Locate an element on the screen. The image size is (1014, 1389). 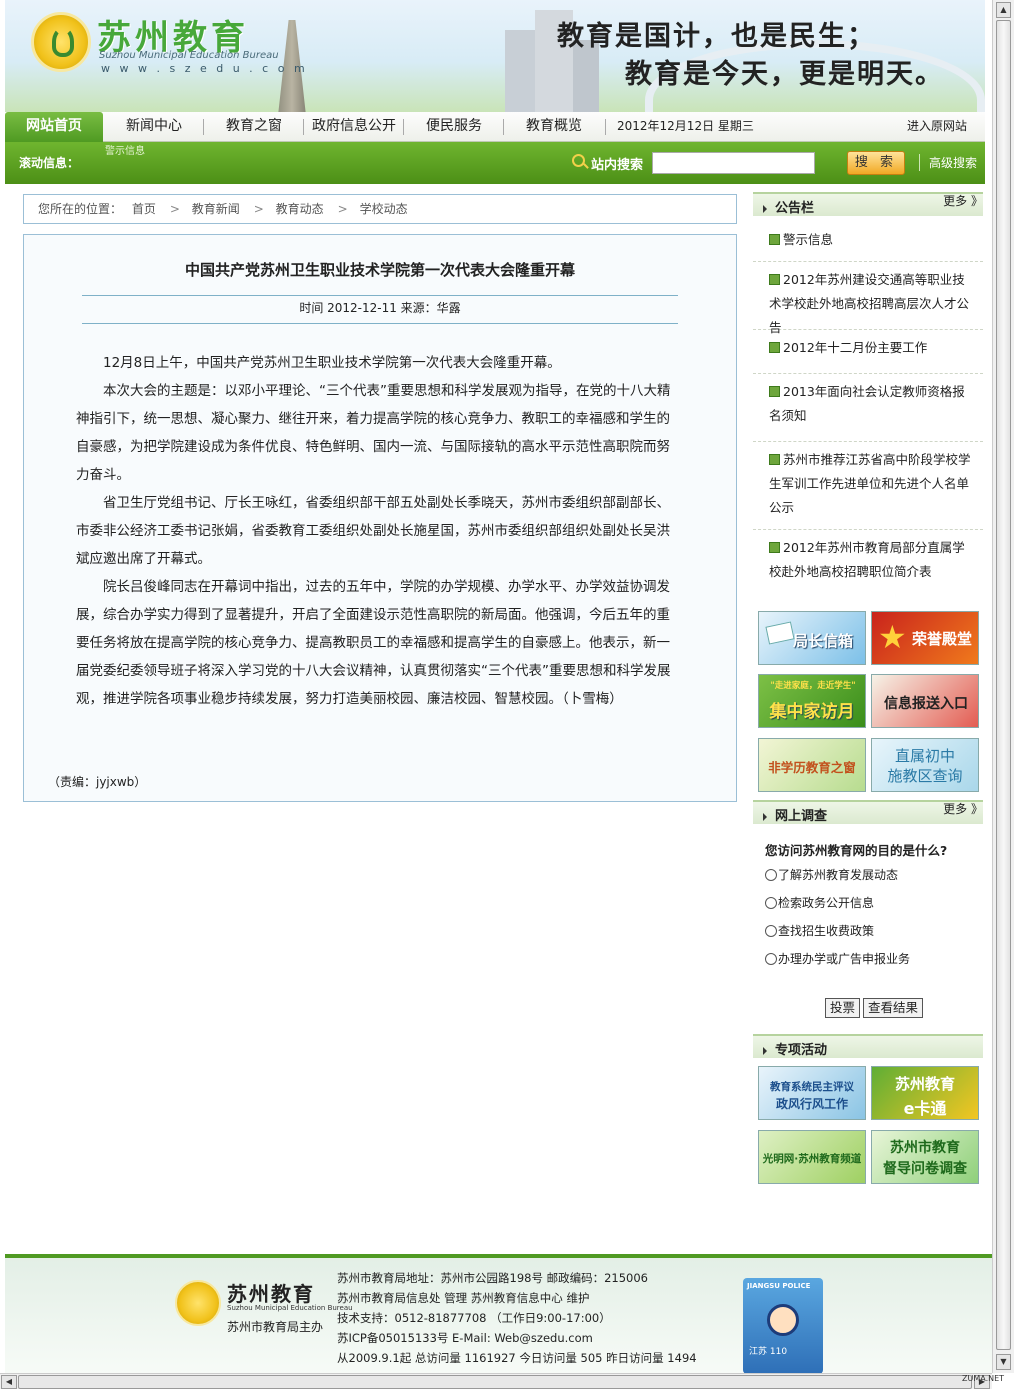
home-visit-tile: "走进家庭，走近学生" 集中家访月 is located at coordinates (812, 701).